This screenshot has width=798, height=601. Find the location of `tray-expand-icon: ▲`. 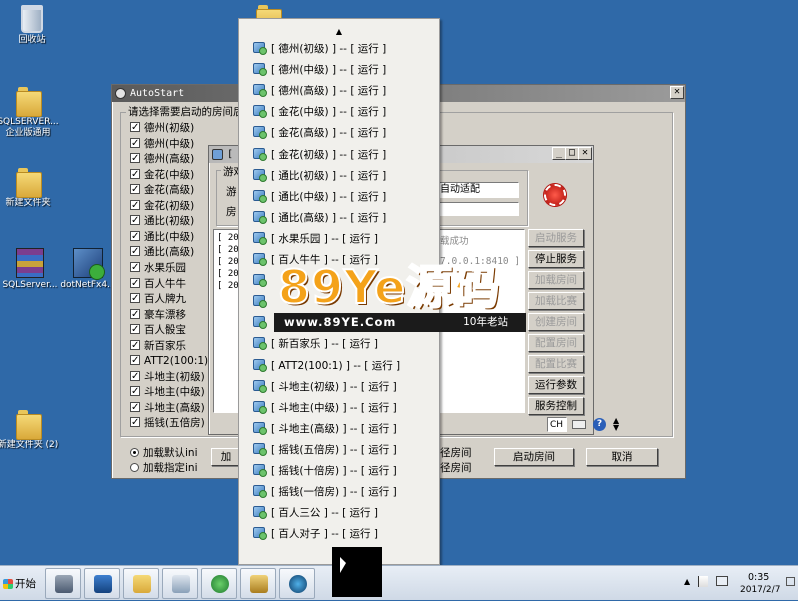

tray-expand-icon: ▲ is located at coordinates (687, 581).